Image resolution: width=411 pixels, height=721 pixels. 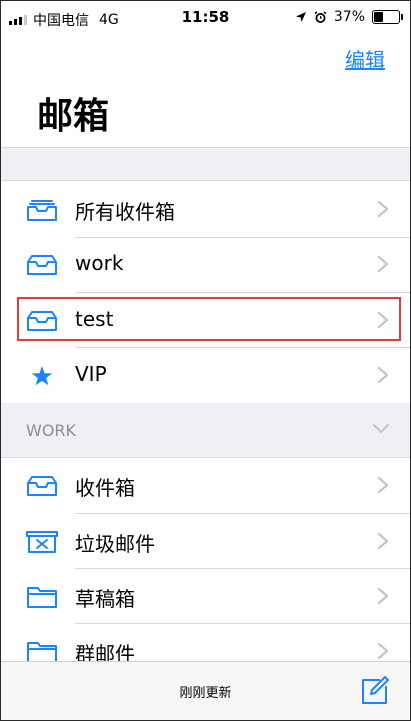 I want to click on status-indicators: 37%, so click(x=349, y=17).